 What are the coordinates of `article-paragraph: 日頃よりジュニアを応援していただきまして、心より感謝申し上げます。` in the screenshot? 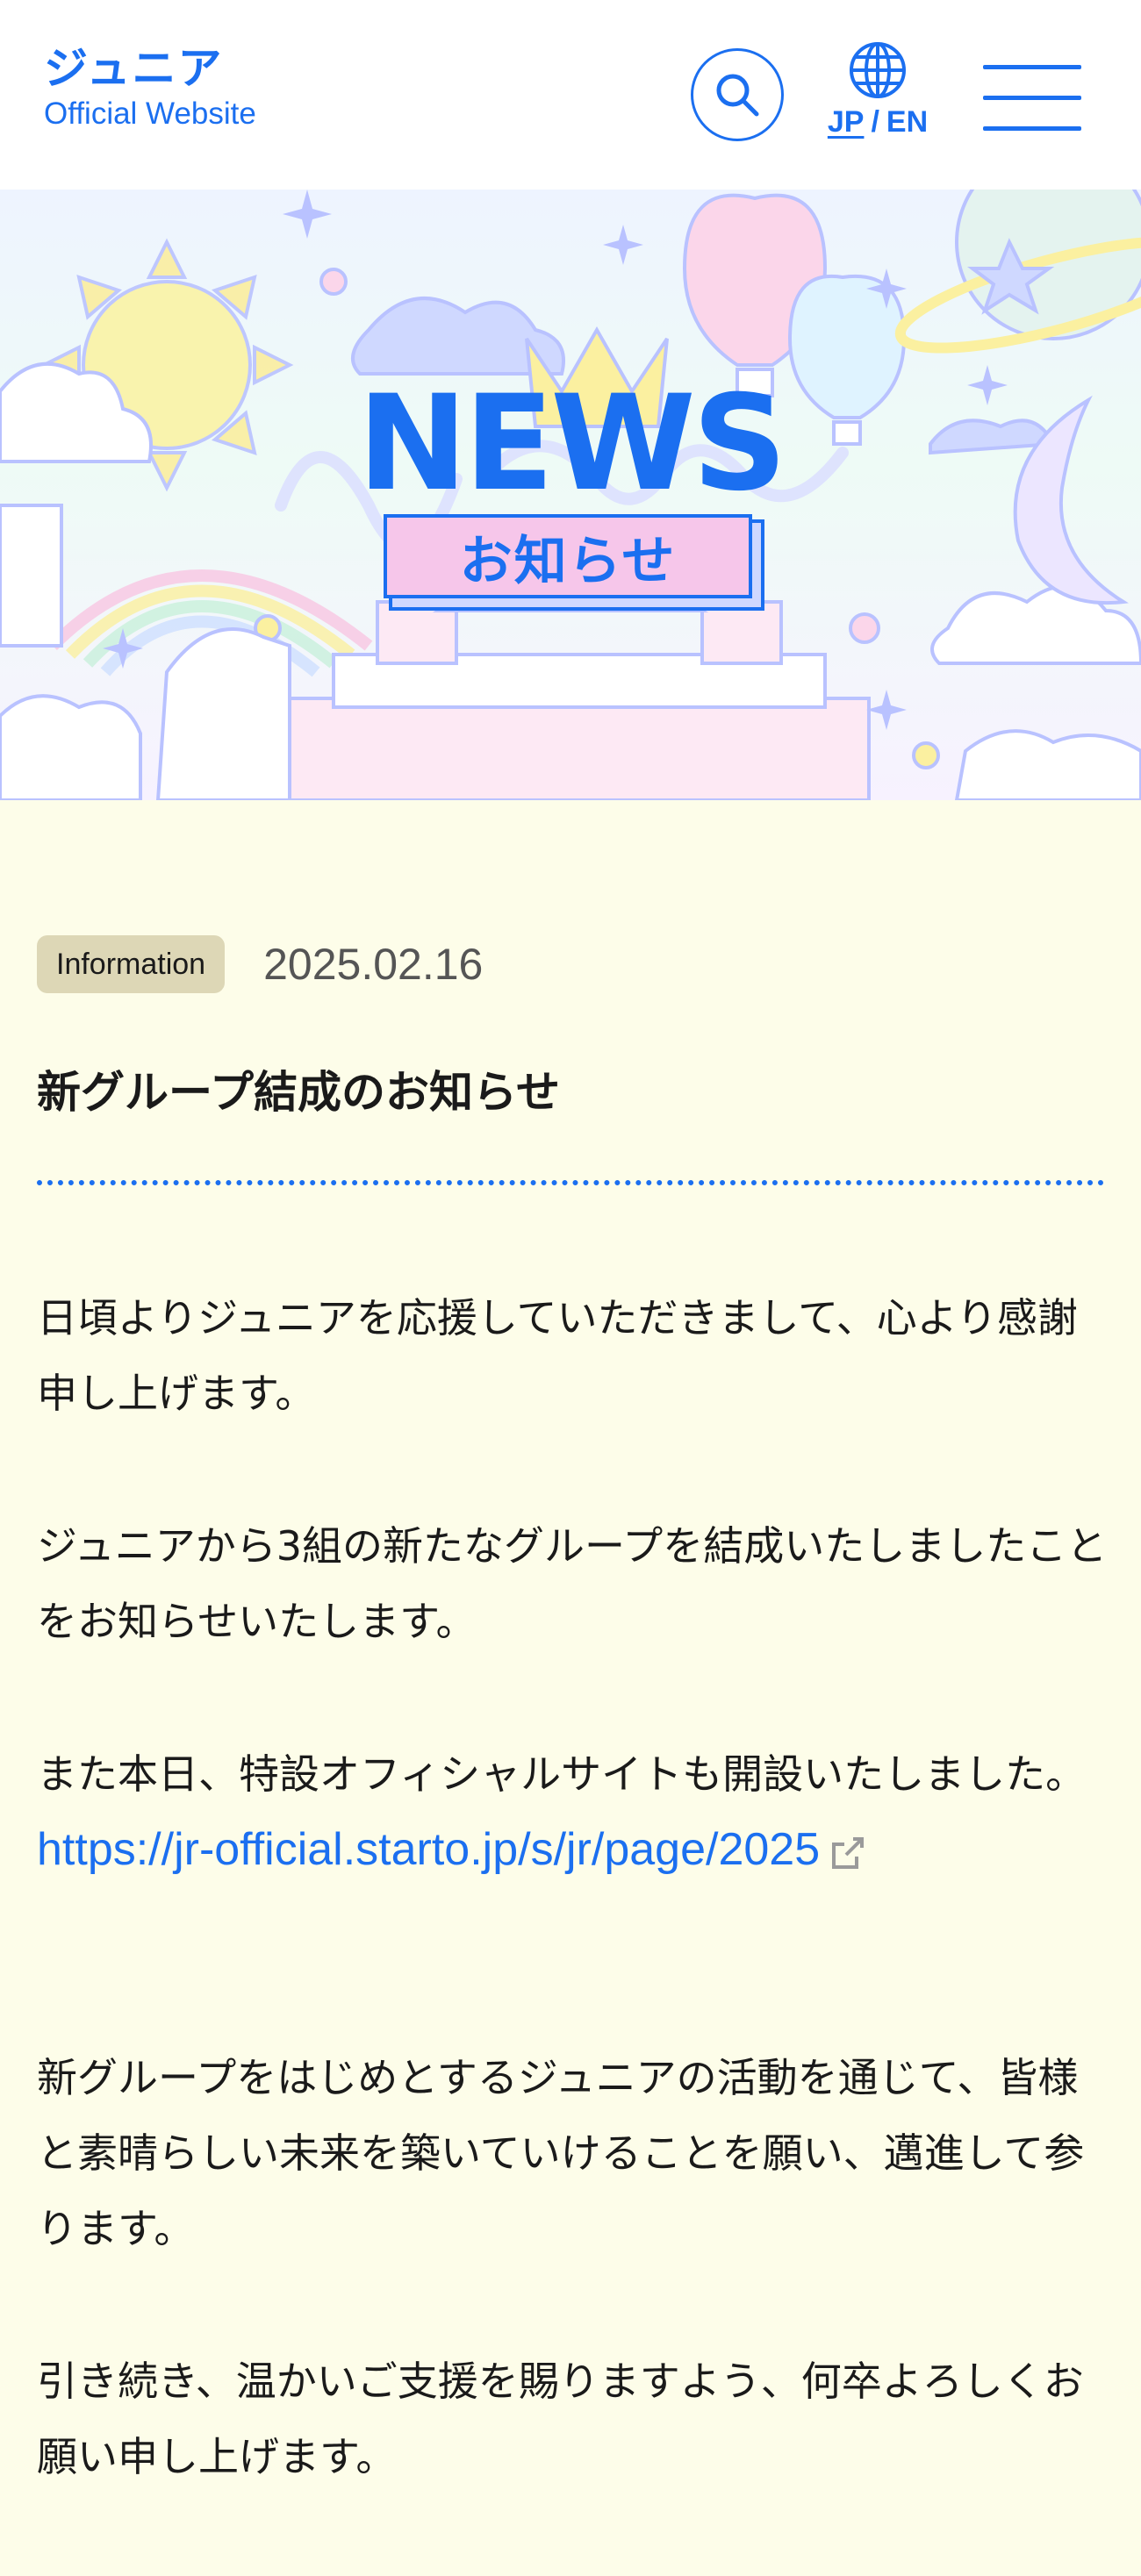 It's located at (557, 1355).